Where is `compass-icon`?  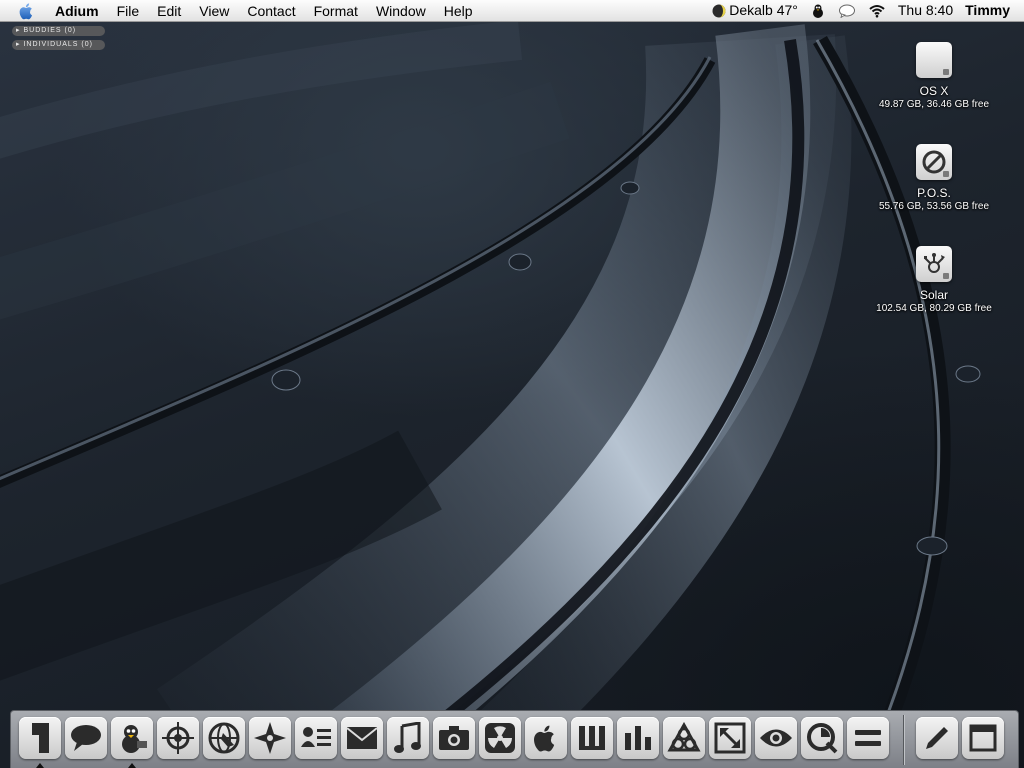 compass-icon is located at coordinates (270, 738).